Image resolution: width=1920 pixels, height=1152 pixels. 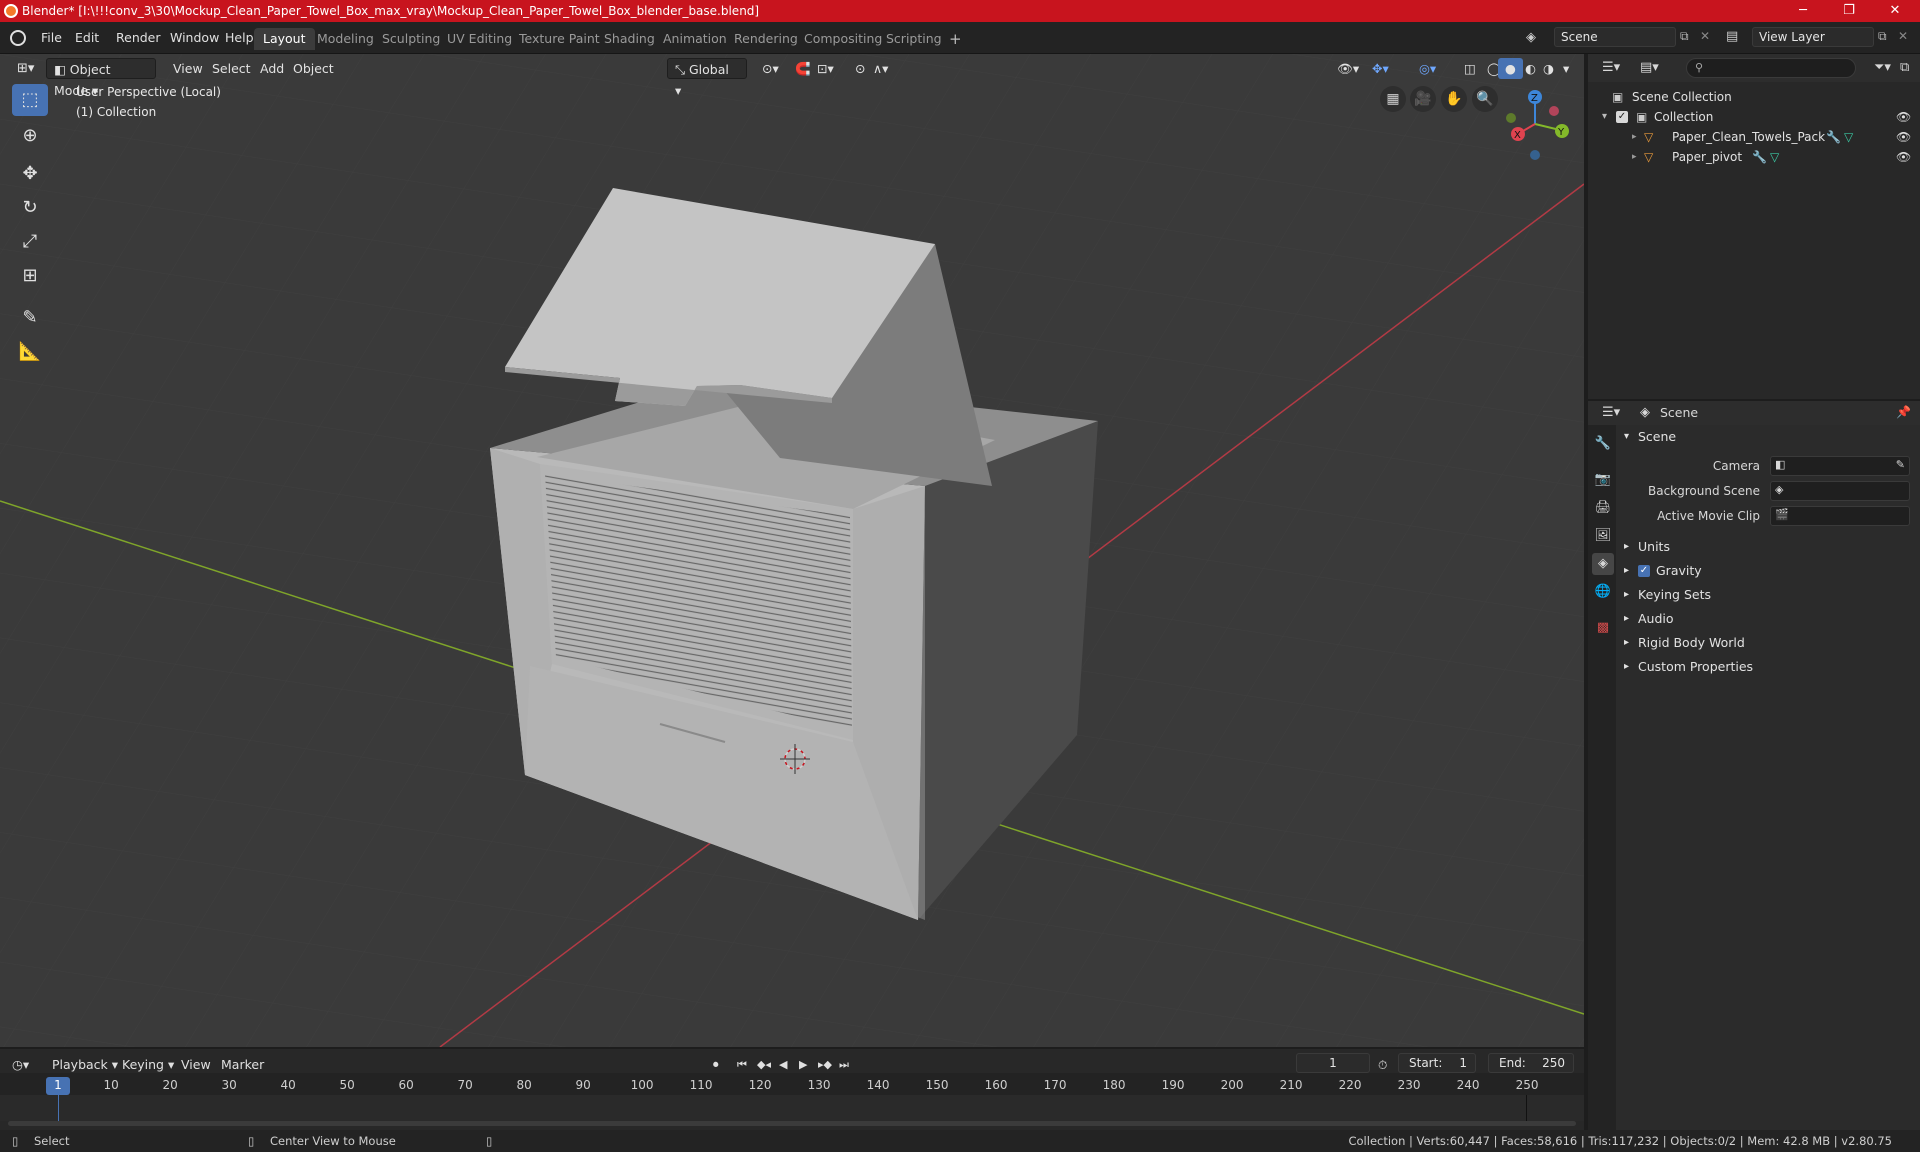 What do you see at coordinates (1470, 68) in the screenshot?
I see `xray-toggle-icon: ◫` at bounding box center [1470, 68].